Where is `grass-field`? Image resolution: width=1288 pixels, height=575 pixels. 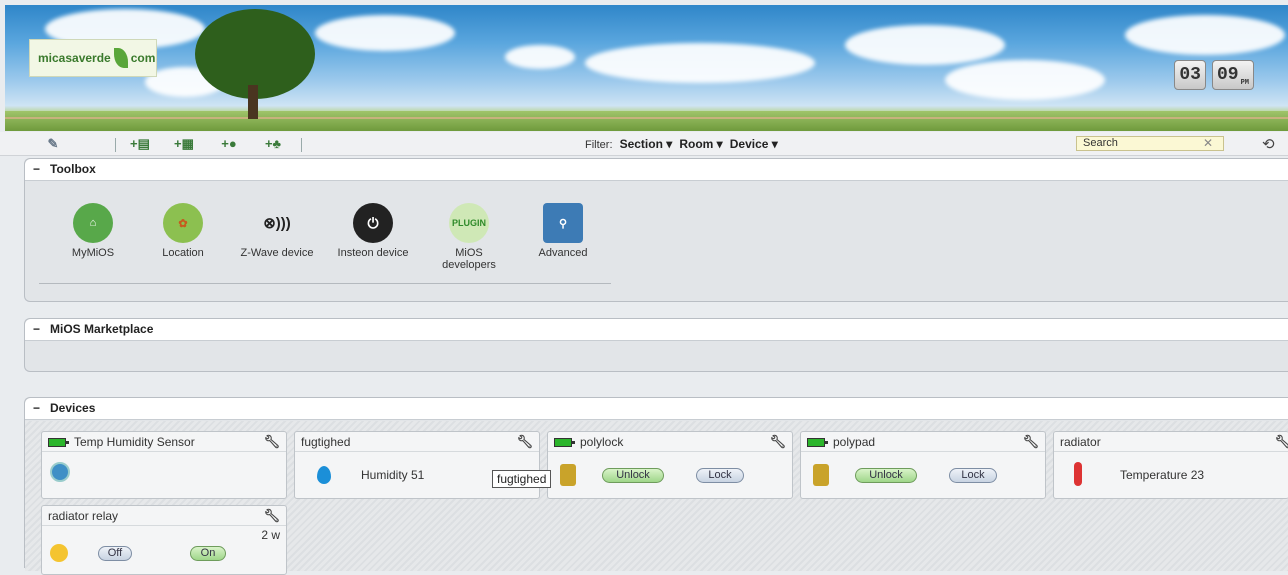 grass-field is located at coordinates (646, 121).